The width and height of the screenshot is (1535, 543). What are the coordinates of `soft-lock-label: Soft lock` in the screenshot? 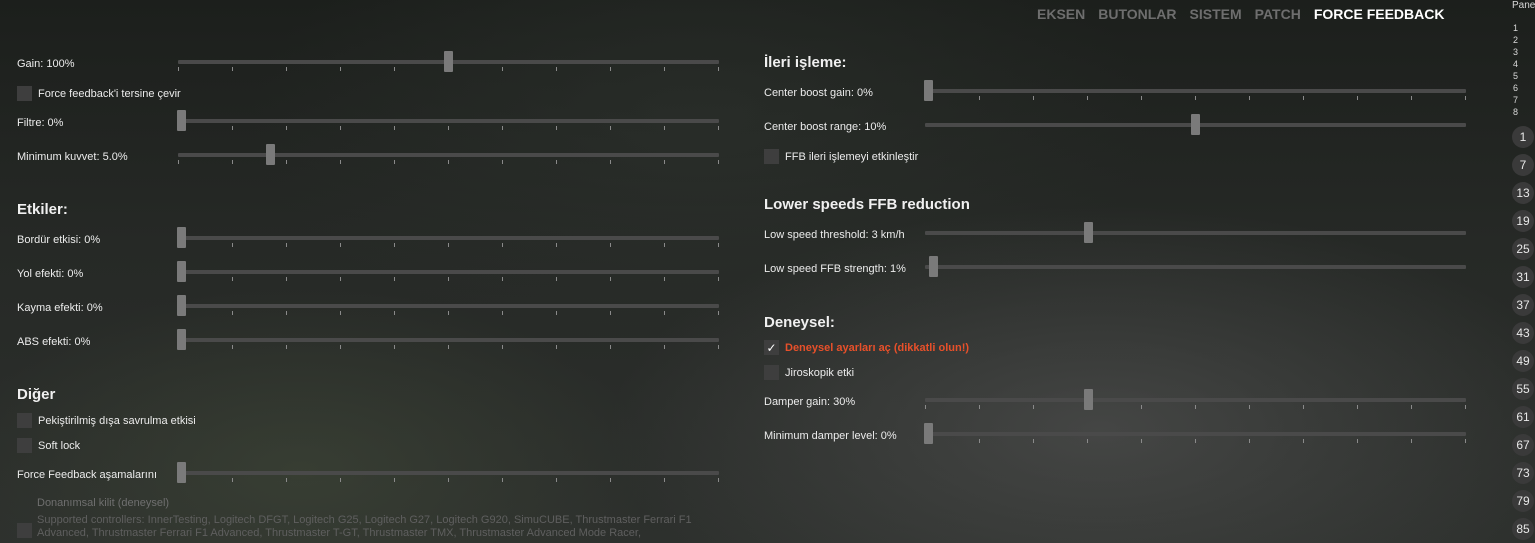 It's located at (59, 445).